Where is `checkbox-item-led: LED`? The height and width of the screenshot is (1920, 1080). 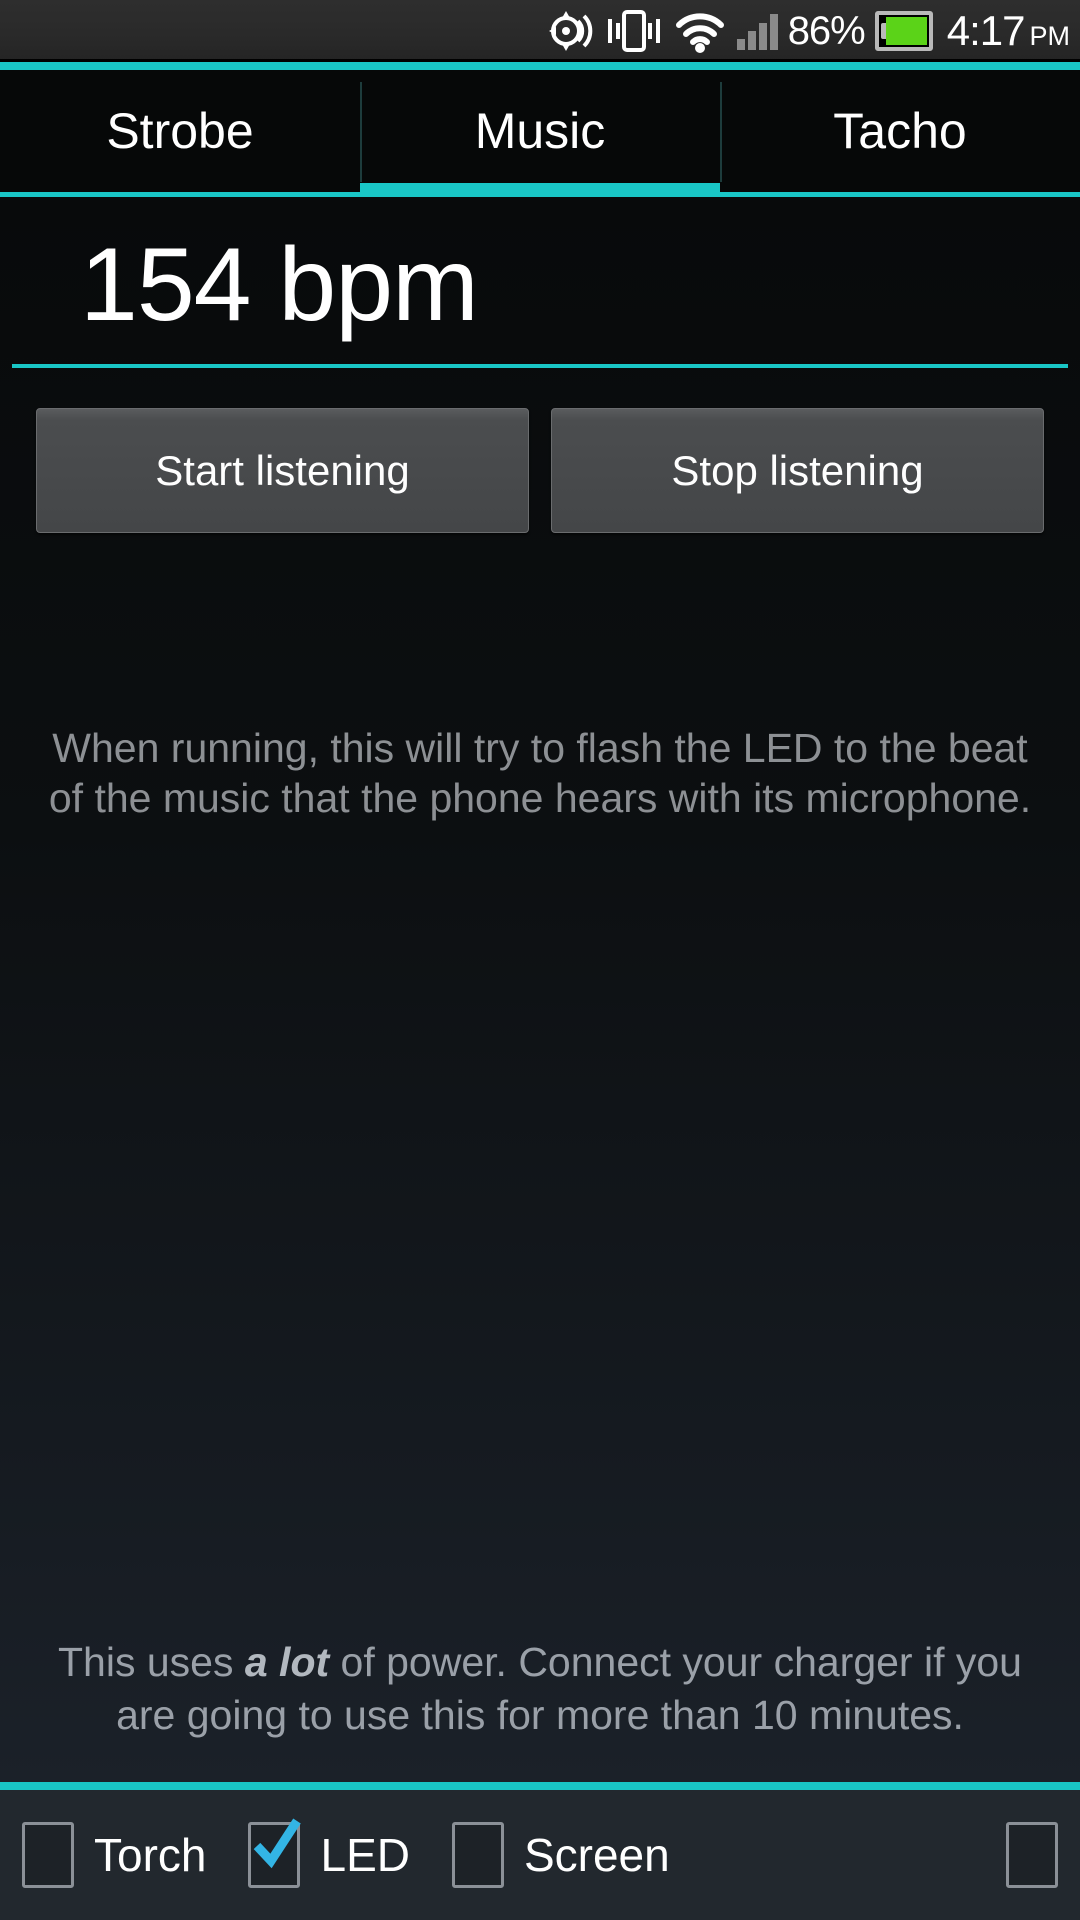
checkbox-item-led: LED is located at coordinates (349, 1853).